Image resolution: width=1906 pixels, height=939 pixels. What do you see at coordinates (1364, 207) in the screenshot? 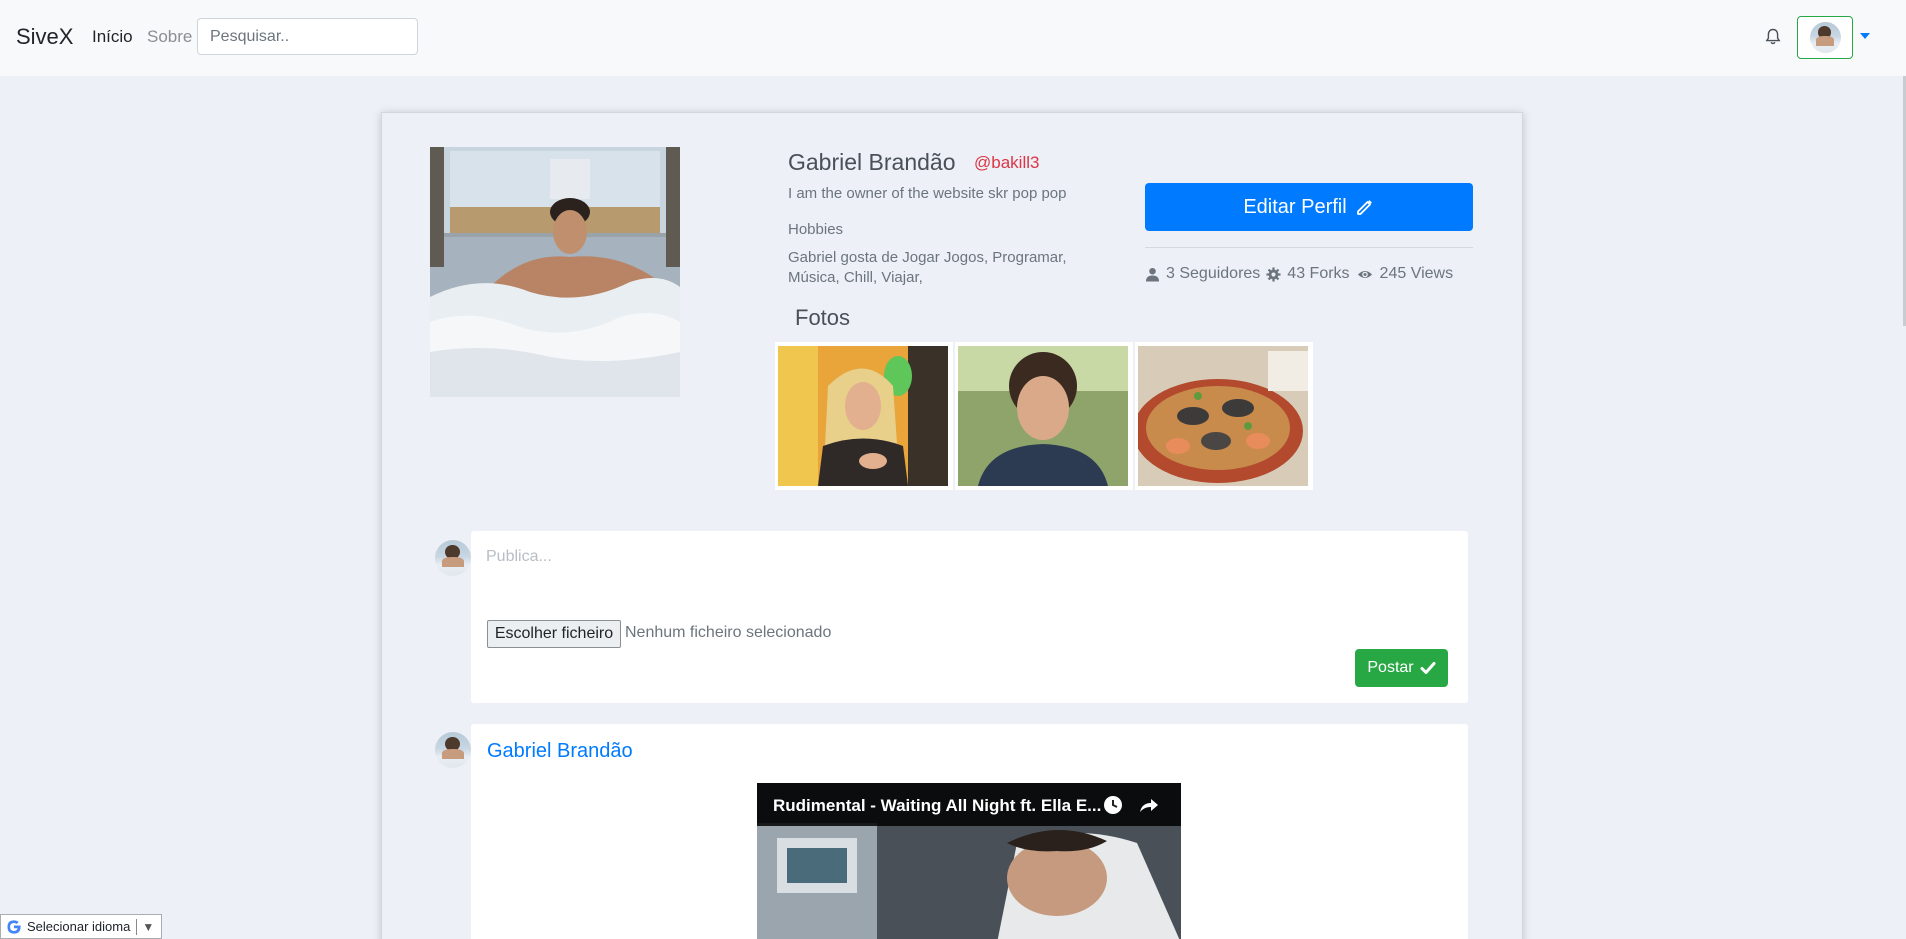
I see `pencil-icon` at bounding box center [1364, 207].